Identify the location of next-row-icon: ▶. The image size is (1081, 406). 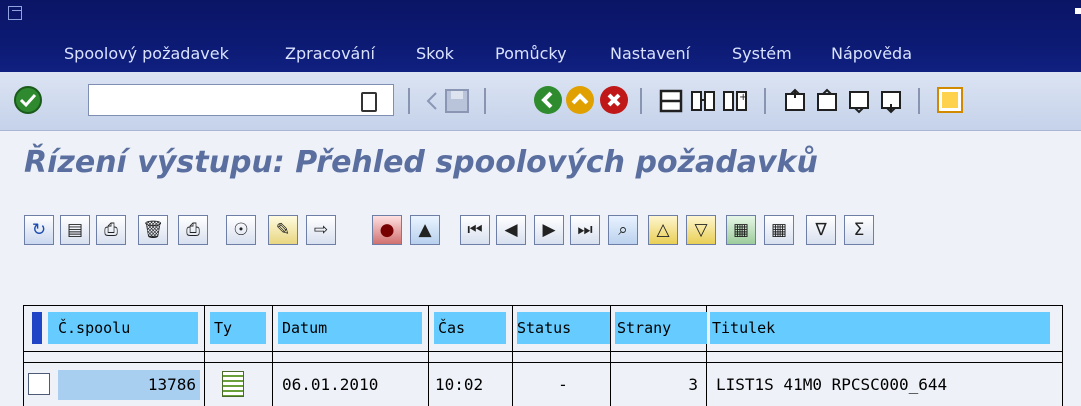
(549, 230).